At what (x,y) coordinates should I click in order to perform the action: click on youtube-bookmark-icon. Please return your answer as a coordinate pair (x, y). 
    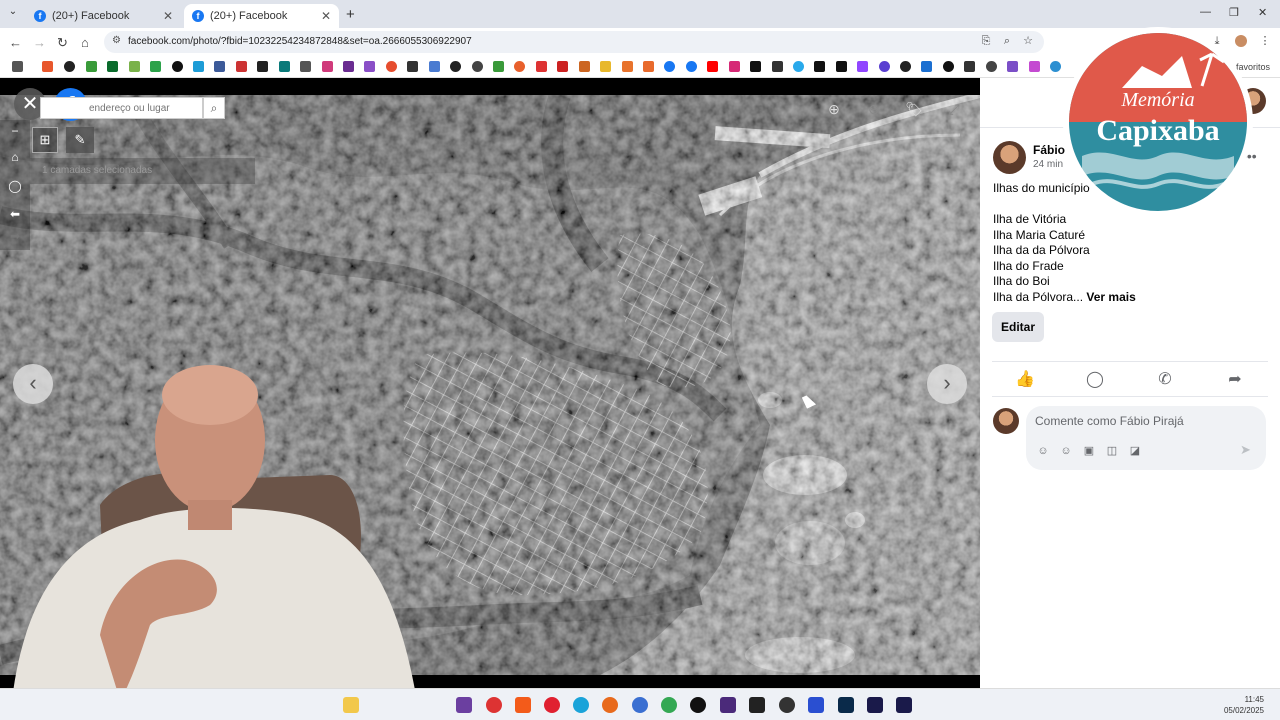
    Looking at the image, I should click on (712, 66).